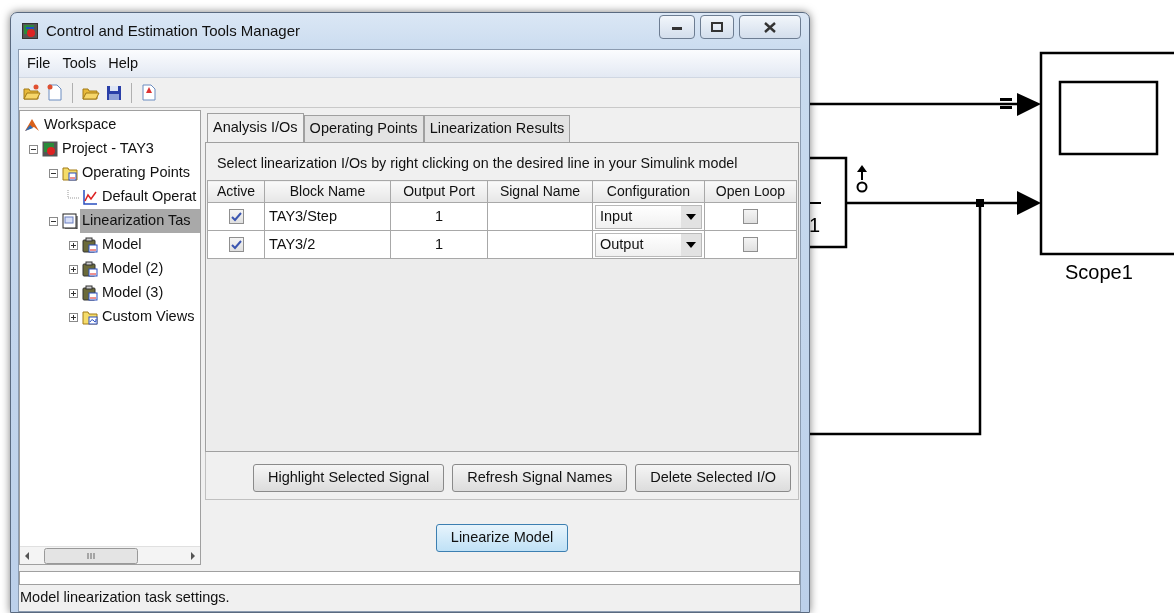 This screenshot has width=1174, height=613. Describe the element at coordinates (327, 216) in the screenshot. I see `table-cell: TAY3/Step` at that location.